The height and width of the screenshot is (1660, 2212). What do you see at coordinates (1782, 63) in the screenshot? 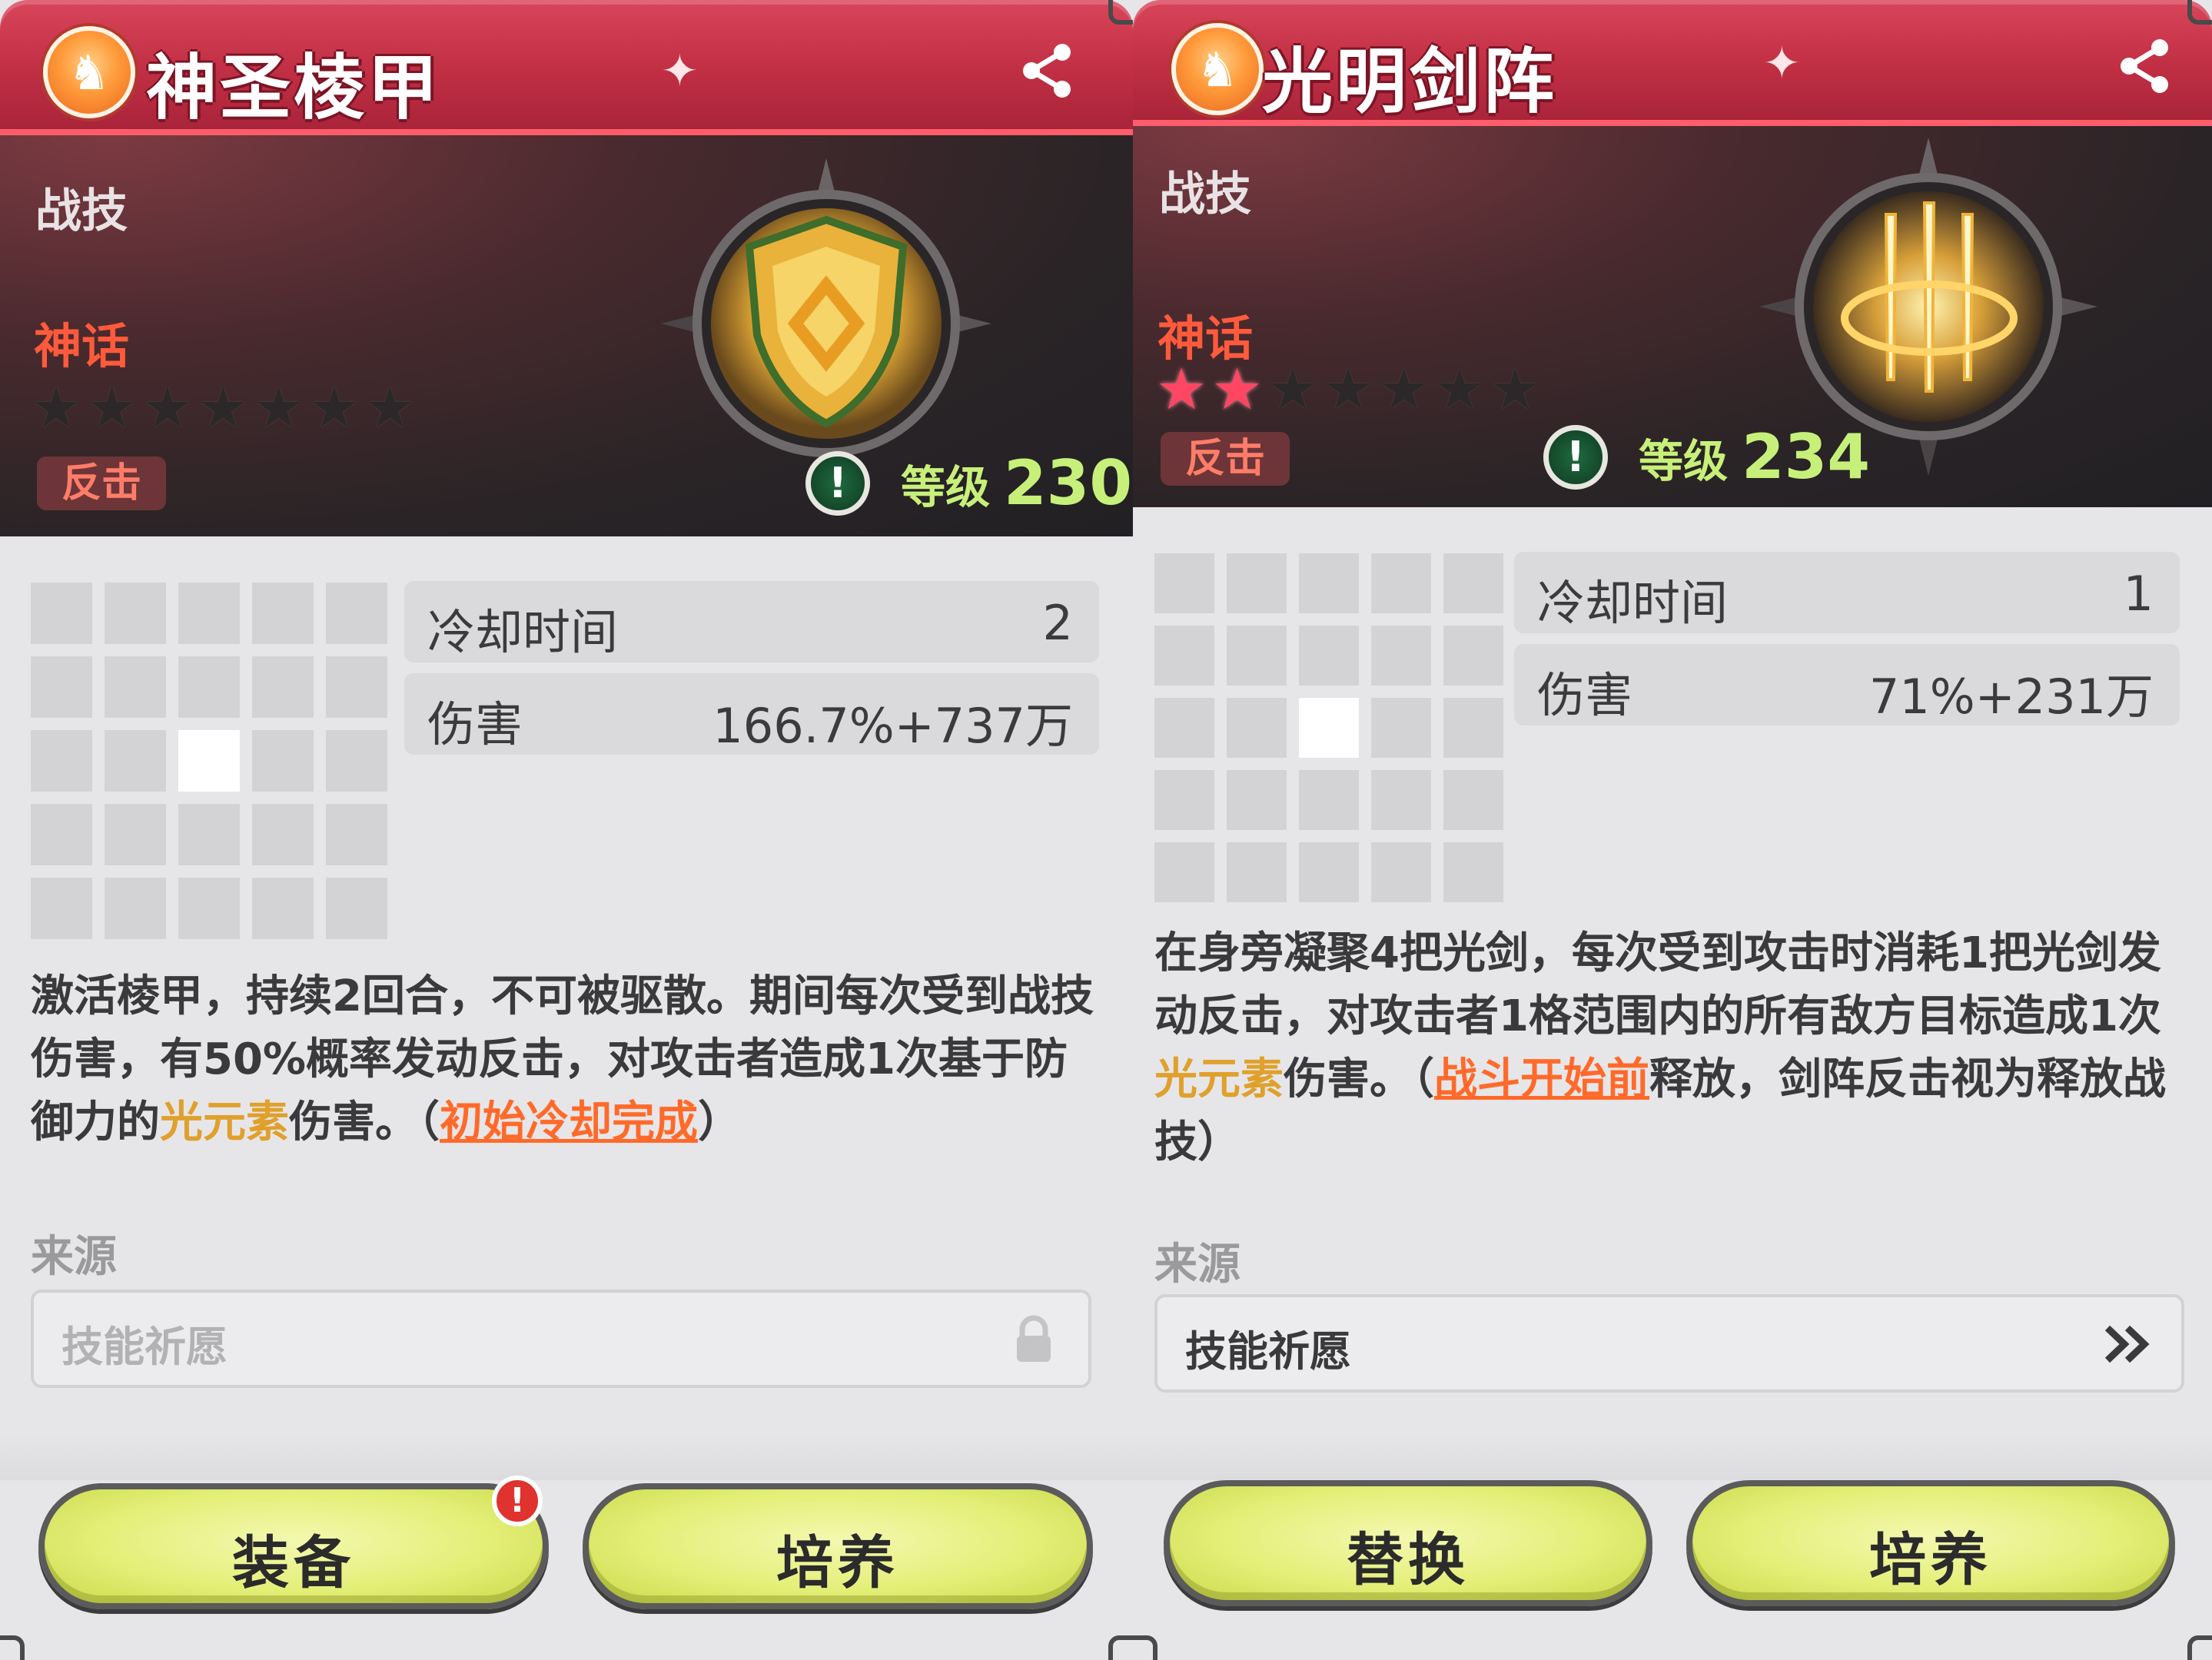
I see `sparkle-icon: ✦` at bounding box center [1782, 63].